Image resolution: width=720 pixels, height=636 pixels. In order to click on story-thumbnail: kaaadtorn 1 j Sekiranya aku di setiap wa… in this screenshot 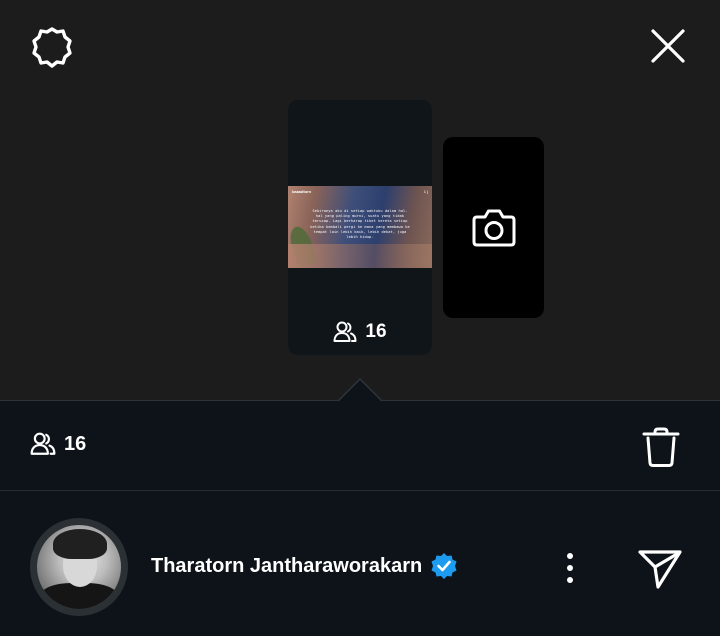, I will do `click(360, 227)`.